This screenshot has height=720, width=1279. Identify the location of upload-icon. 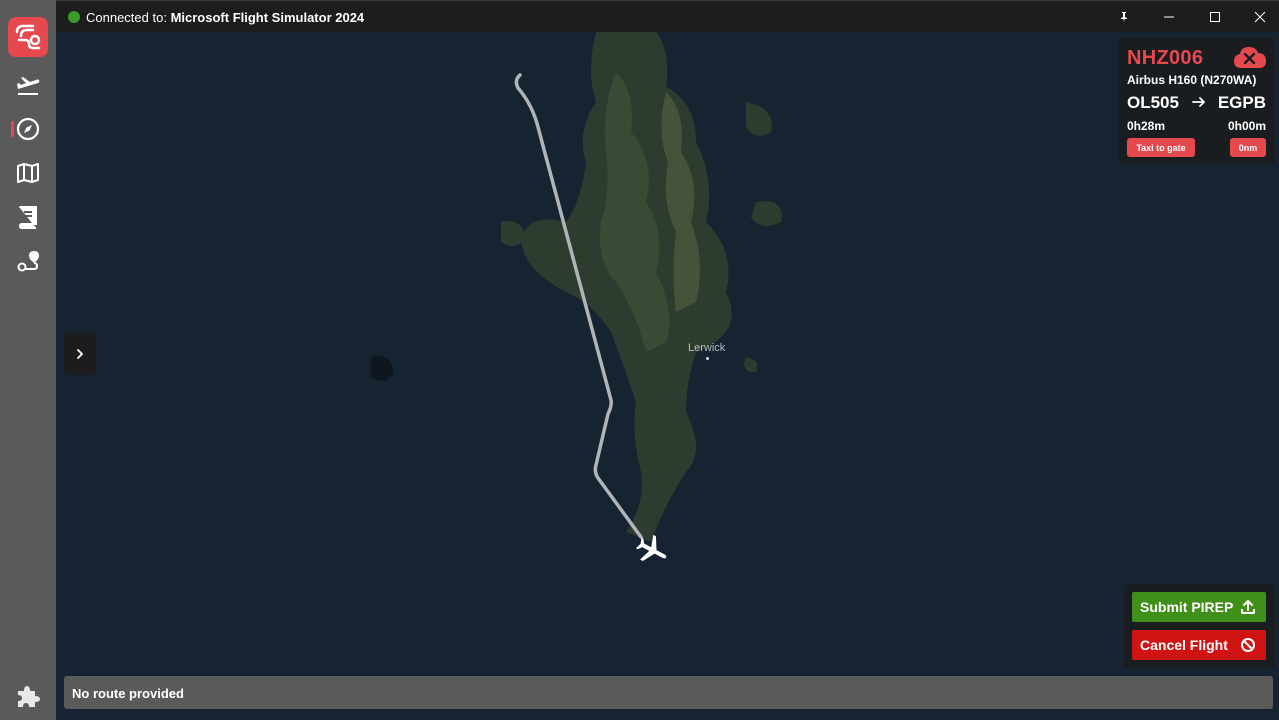
(1248, 607).